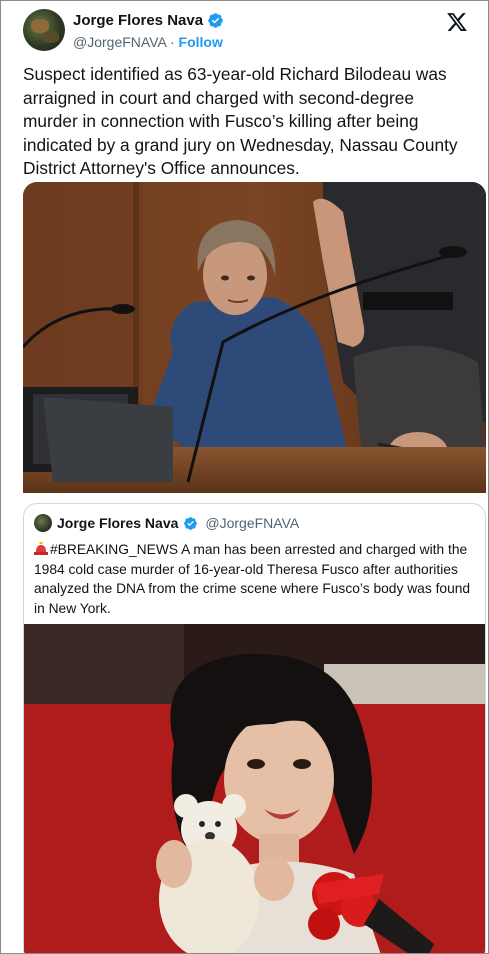 Image resolution: width=489 pixels, height=954 pixels. I want to click on author-name: Jorge Flores Nava, so click(138, 20).